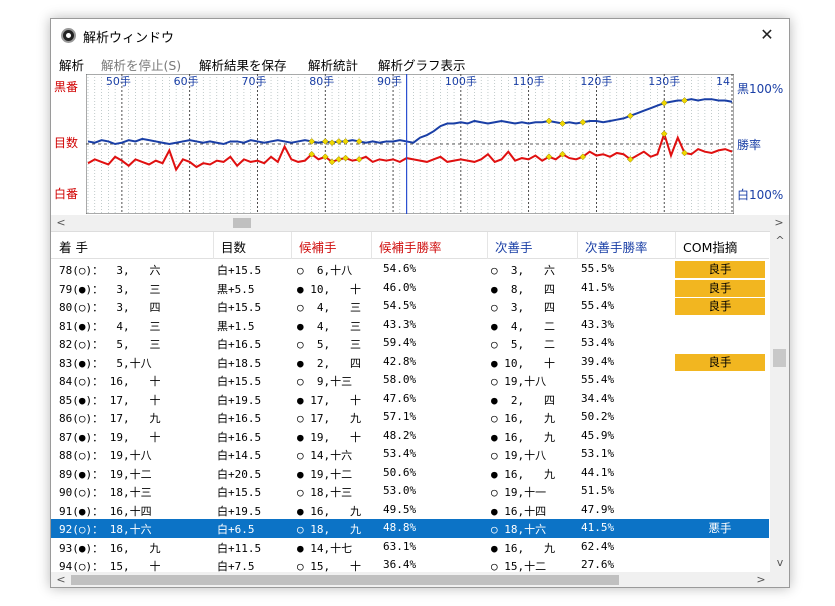  Describe the element at coordinates (325, 455) in the screenshot. I see `candidate-cell: ○ 14,十六` at that location.